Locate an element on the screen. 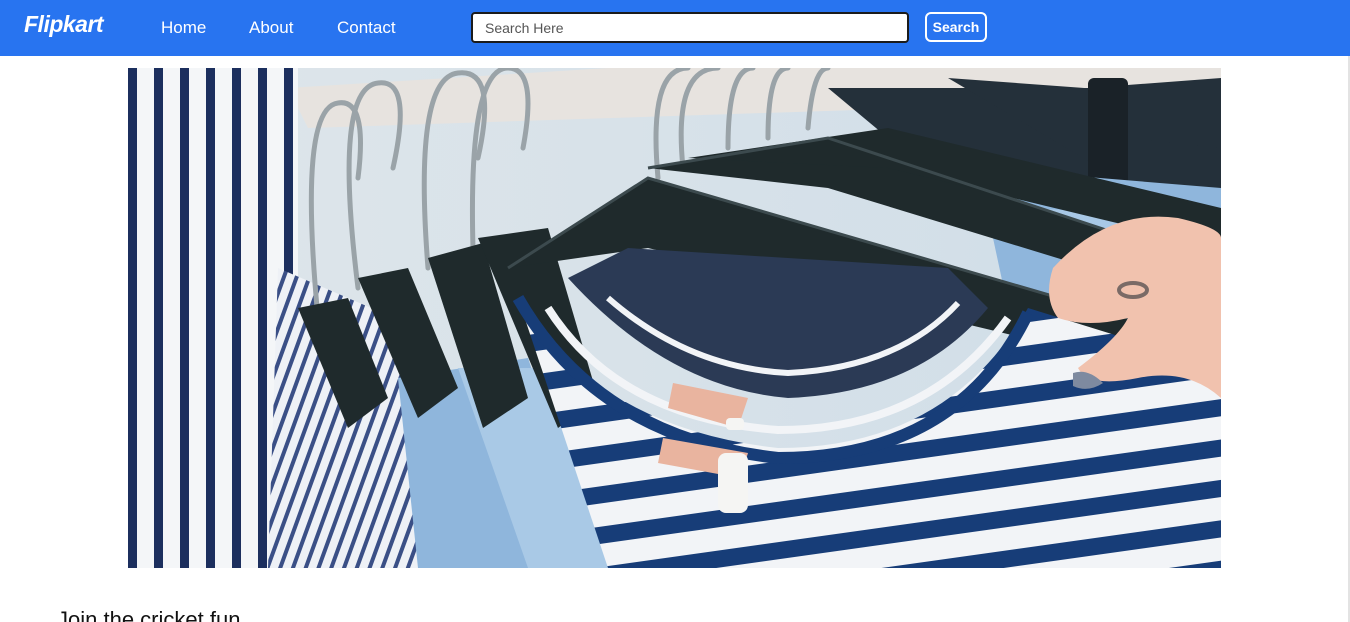  top-navbar: Flipkart Home About Contact Search is located at coordinates (675, 28).